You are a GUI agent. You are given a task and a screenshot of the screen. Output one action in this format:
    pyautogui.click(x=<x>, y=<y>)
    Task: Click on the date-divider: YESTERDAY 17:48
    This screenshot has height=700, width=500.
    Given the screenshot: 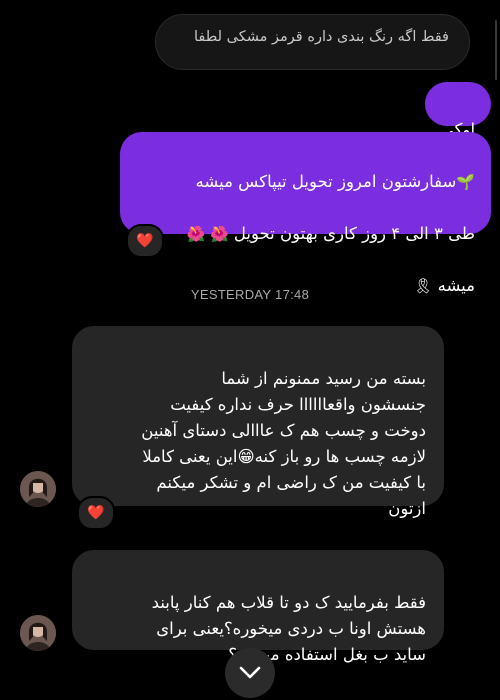 What is the action you would take?
    pyautogui.click(x=250, y=294)
    